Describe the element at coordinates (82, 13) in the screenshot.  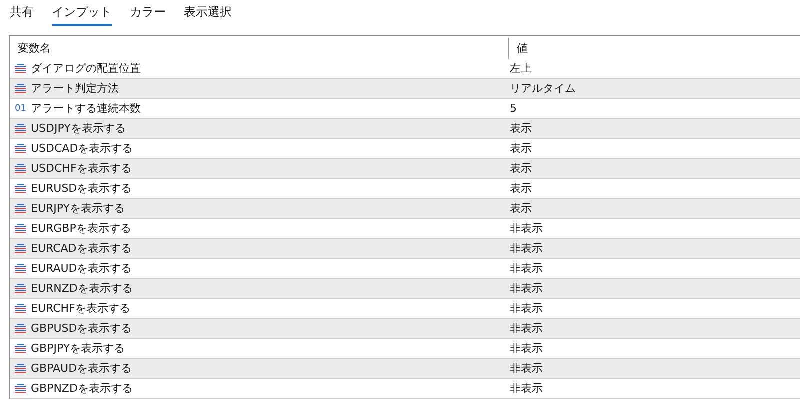
I see `tab: インプット` at that location.